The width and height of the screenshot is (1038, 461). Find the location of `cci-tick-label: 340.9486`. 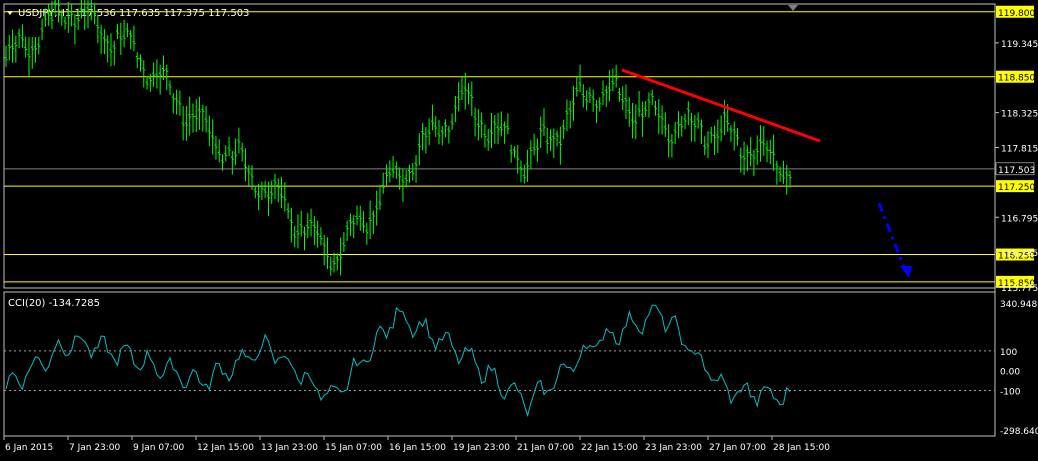

cci-tick-label: 340.9486 is located at coordinates (1019, 305).